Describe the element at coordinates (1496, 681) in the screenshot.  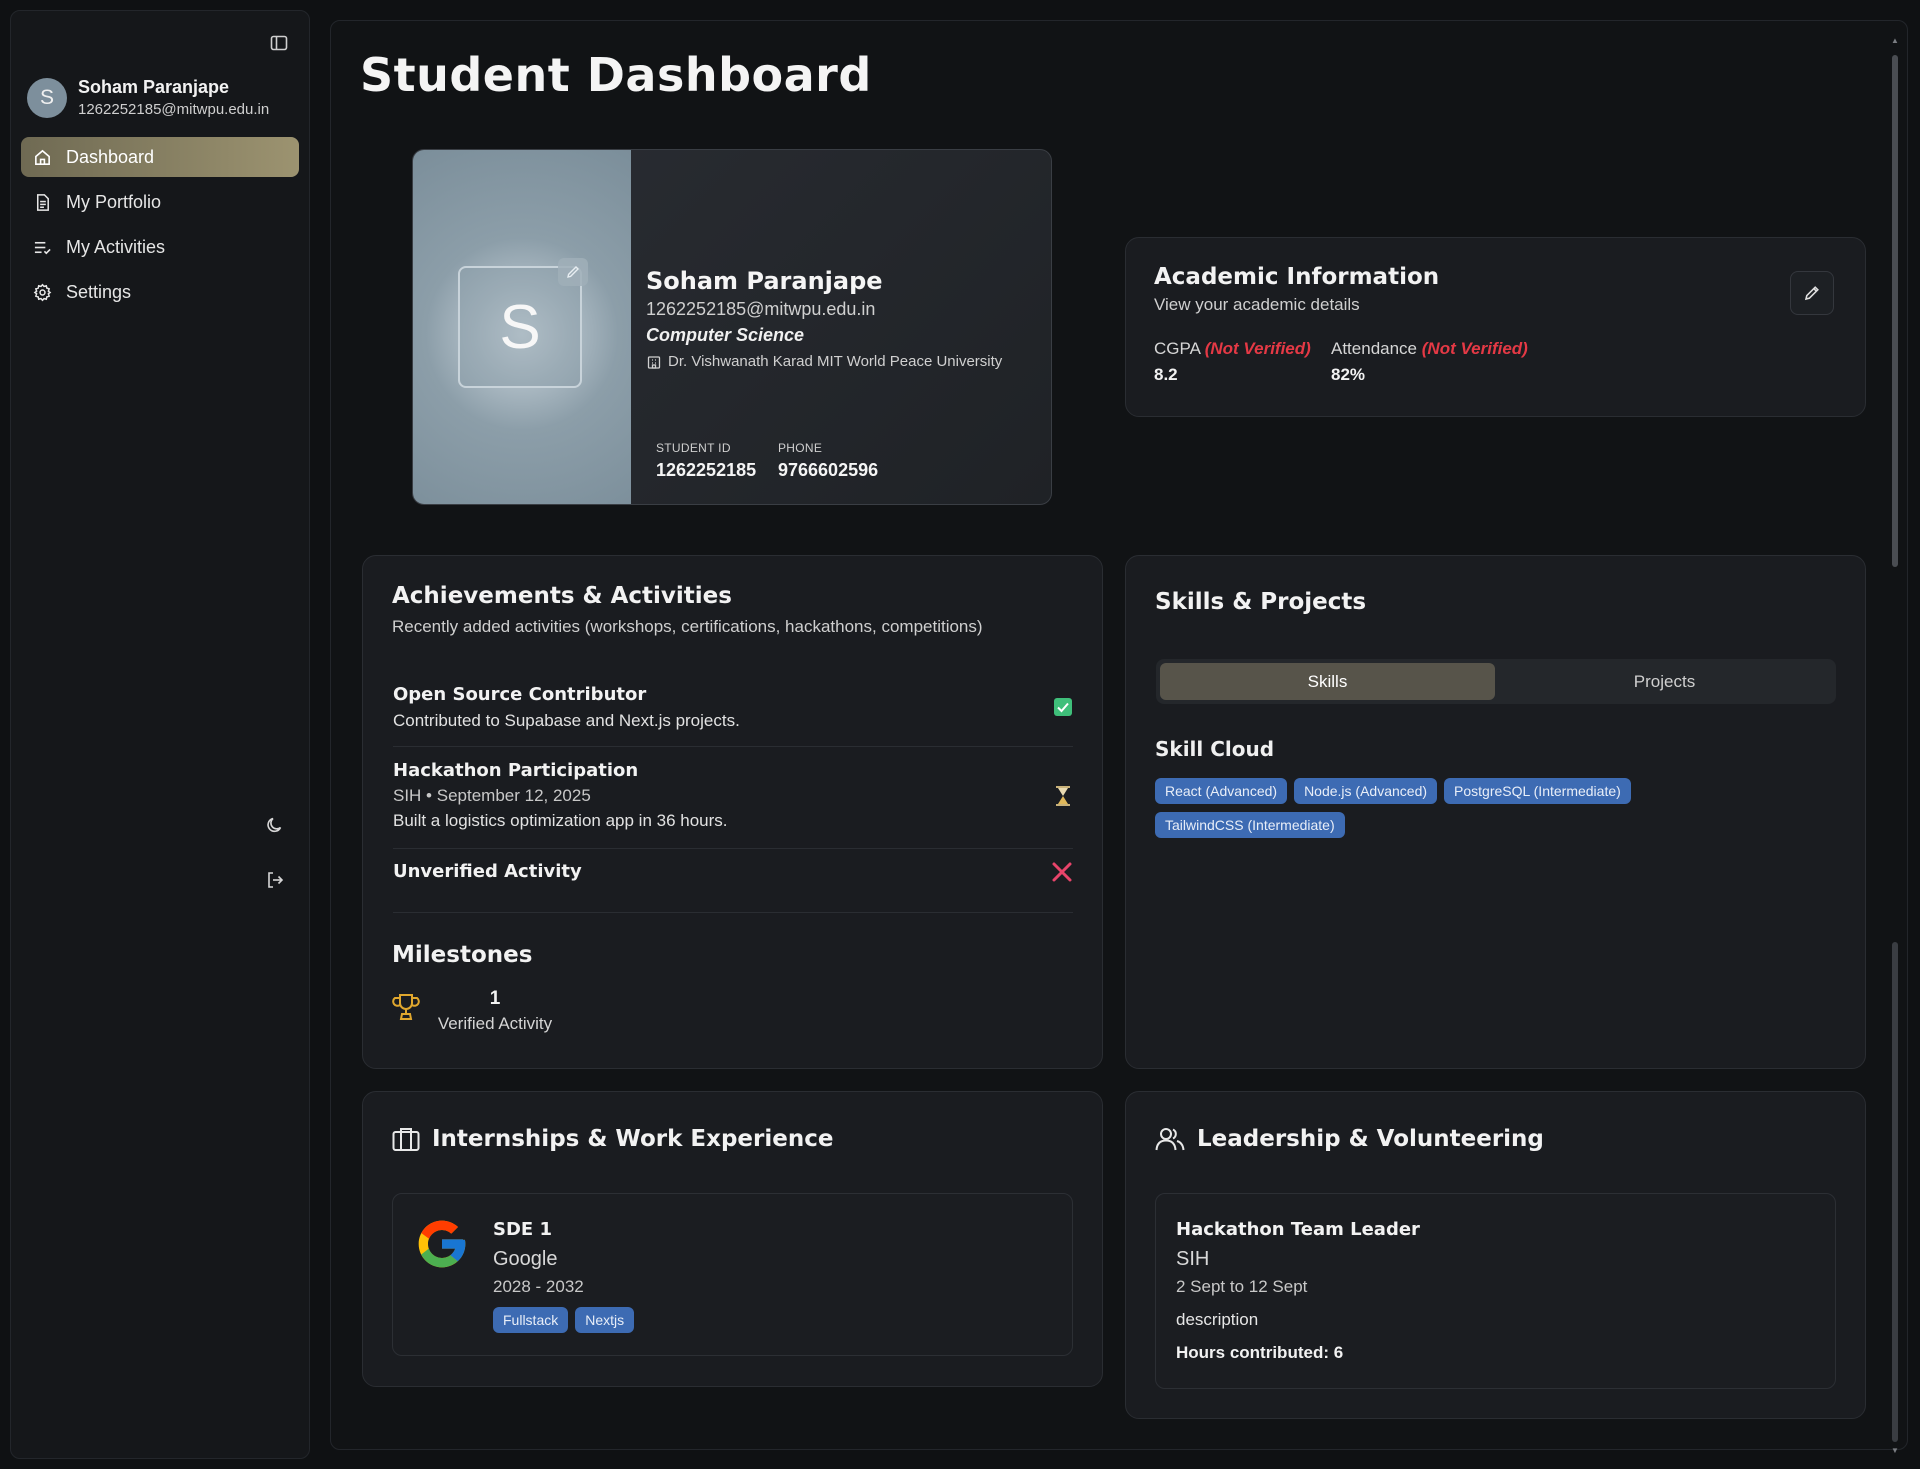
I see `skills-tabs: Skills Projects` at that location.